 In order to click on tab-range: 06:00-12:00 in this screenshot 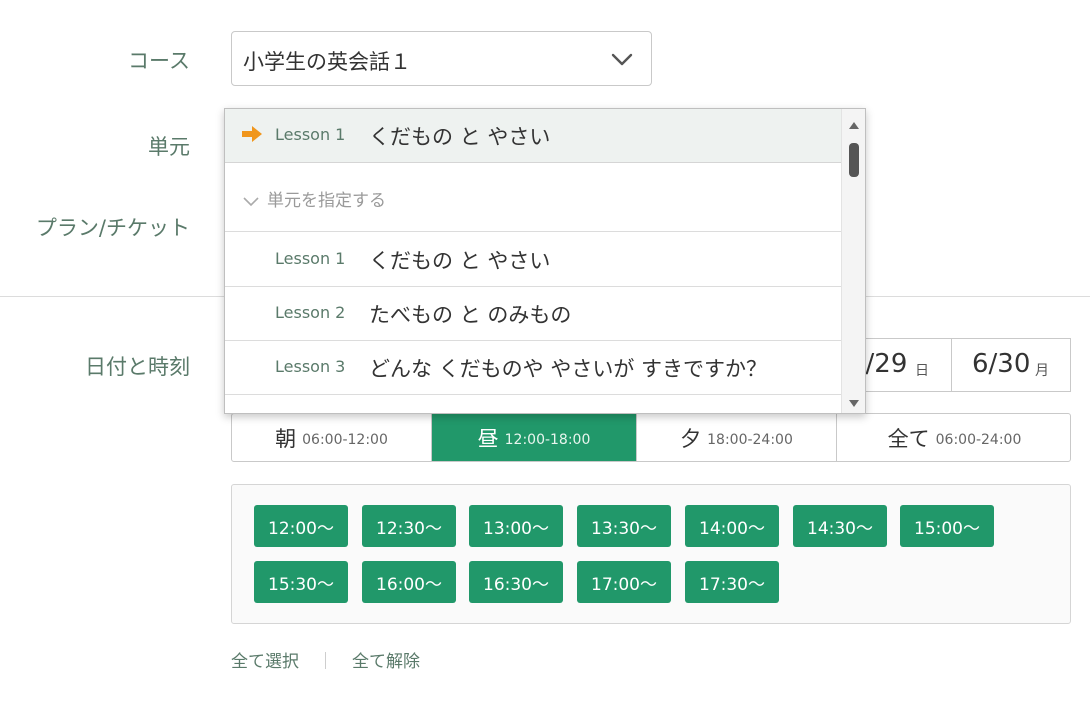, I will do `click(345, 440)`.